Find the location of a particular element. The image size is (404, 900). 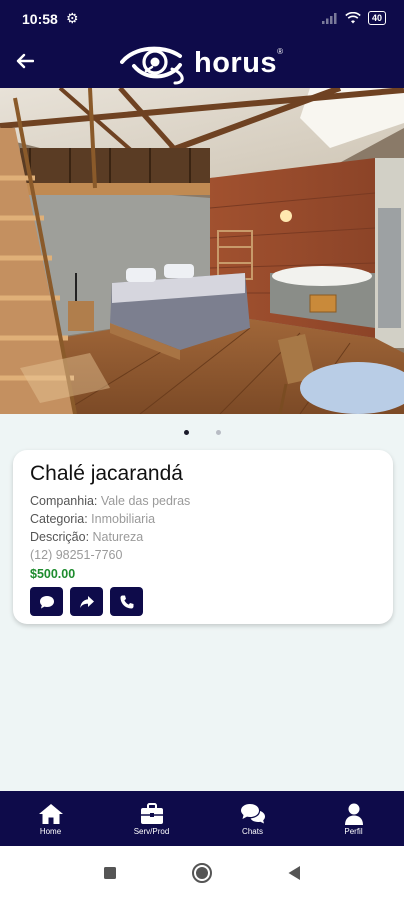

share-arrow-icon is located at coordinates (86, 601).